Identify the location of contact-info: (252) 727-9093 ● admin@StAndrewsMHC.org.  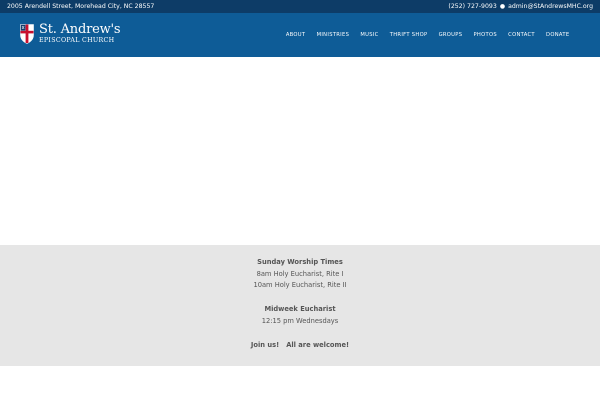
(520, 6).